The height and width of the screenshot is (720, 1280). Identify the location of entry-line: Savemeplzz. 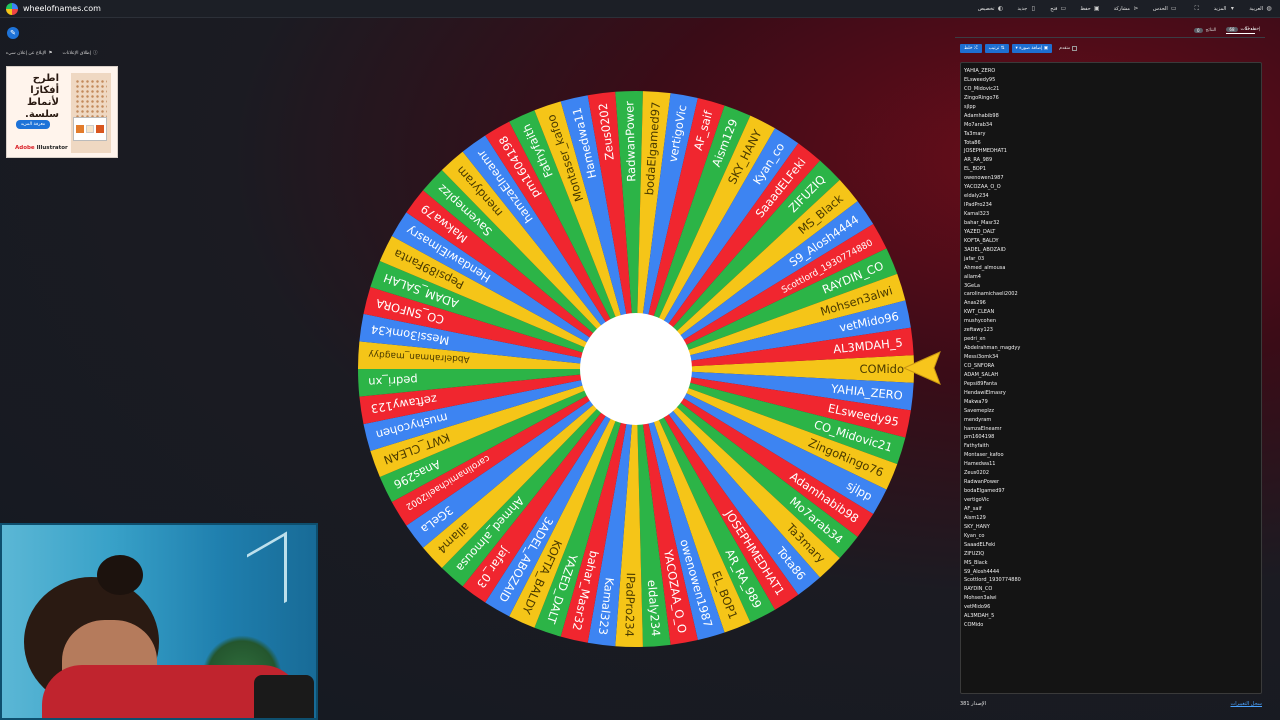
(979, 410).